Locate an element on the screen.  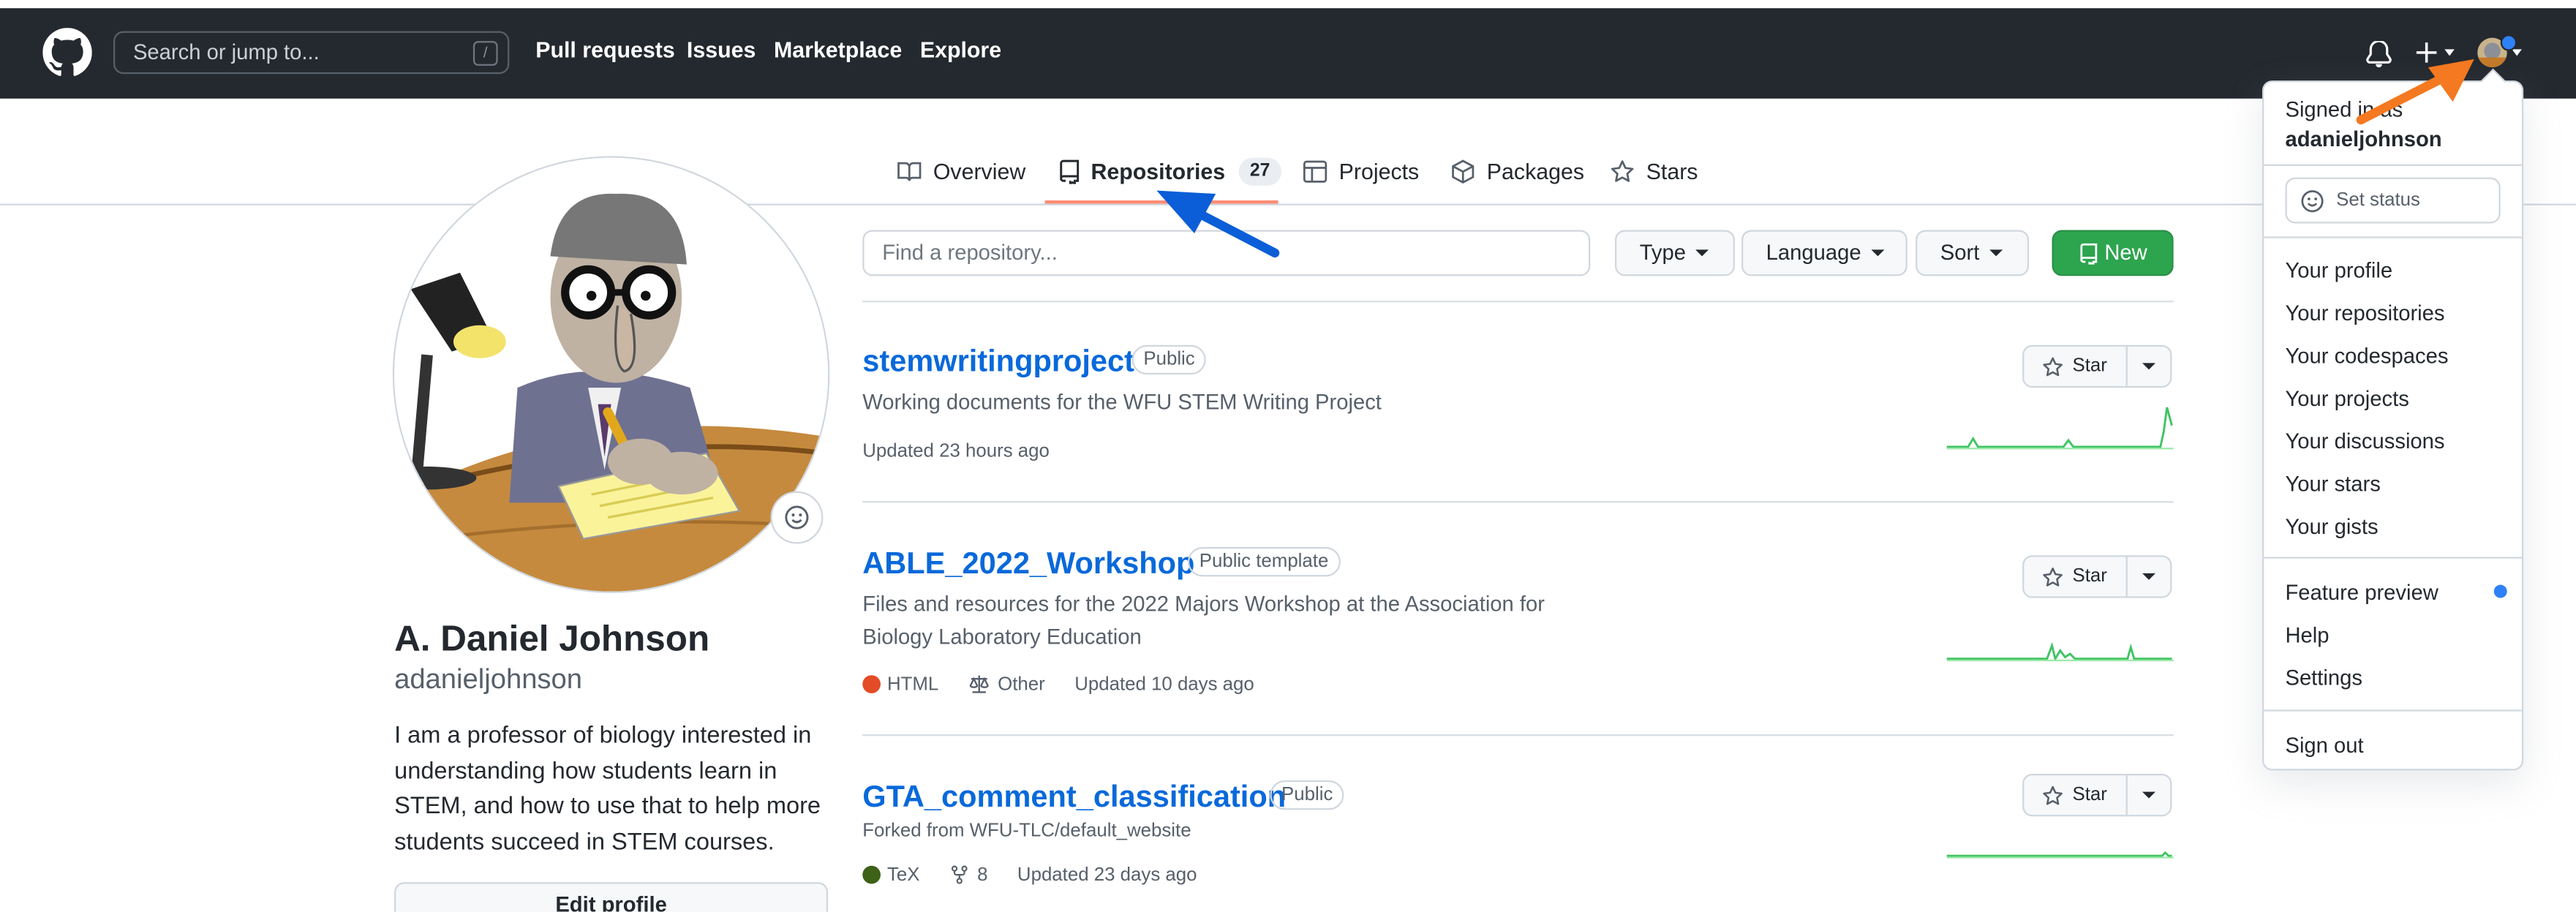
language-filter-label: Language is located at coordinates (1813, 252).